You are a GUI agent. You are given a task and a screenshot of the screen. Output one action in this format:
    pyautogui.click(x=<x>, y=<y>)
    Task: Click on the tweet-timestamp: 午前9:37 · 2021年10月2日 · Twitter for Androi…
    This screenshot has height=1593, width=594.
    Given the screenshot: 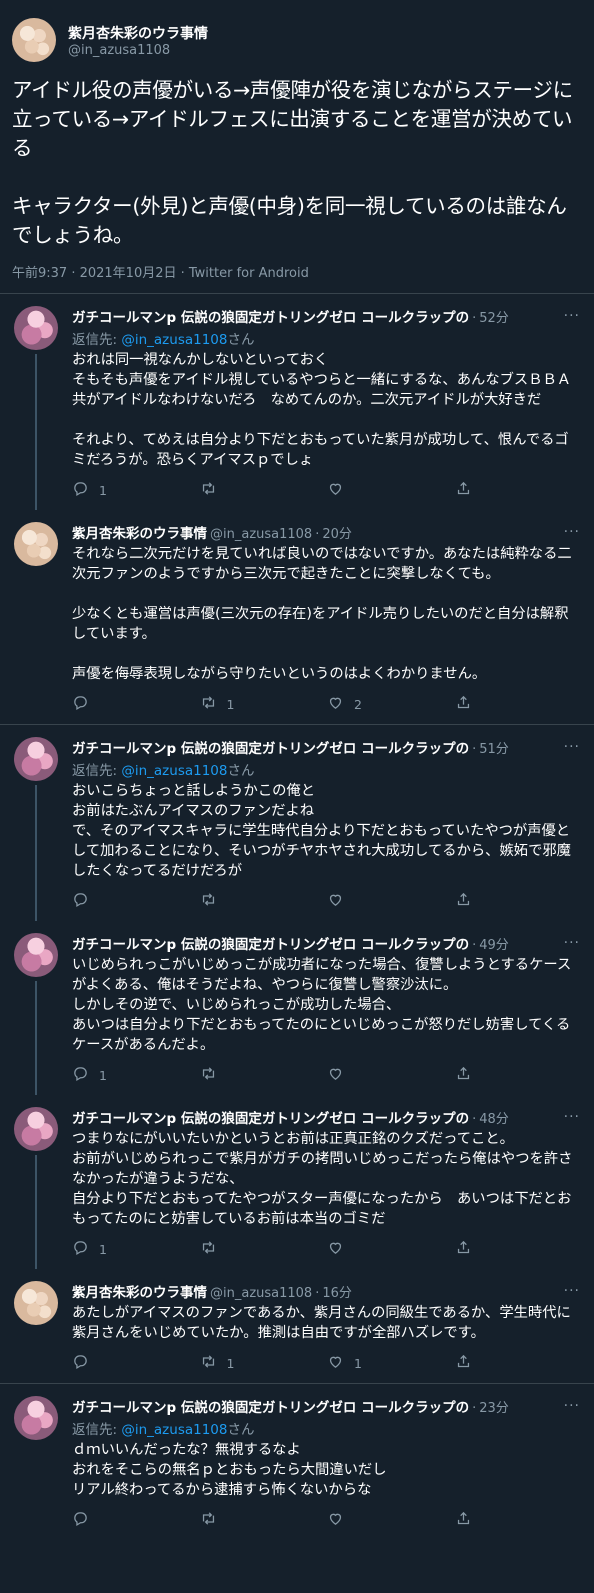 What is the action you would take?
    pyautogui.click(x=297, y=277)
    